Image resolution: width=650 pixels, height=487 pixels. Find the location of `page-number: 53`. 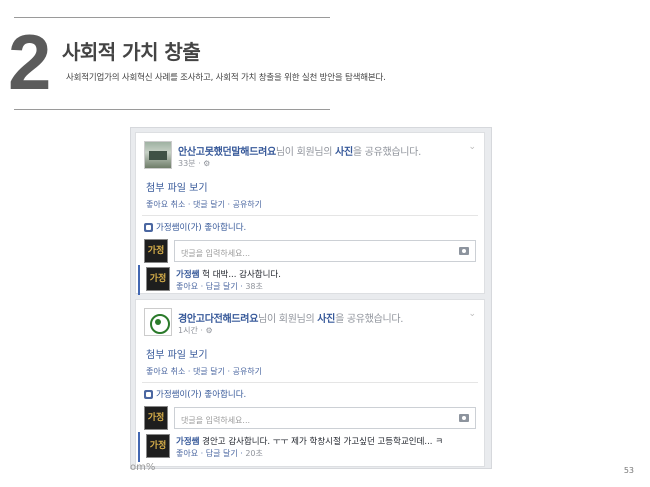

page-number: 53 is located at coordinates (628, 470).